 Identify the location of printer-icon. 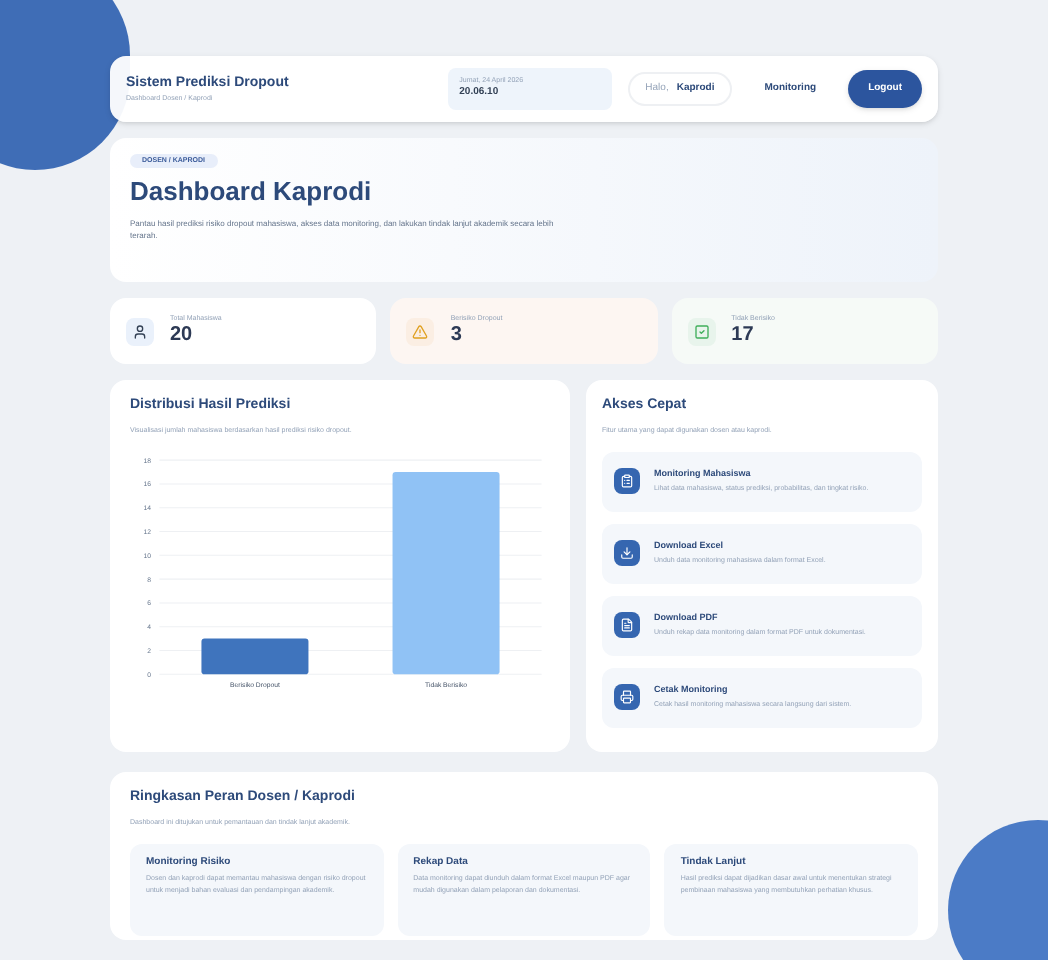
(627, 697).